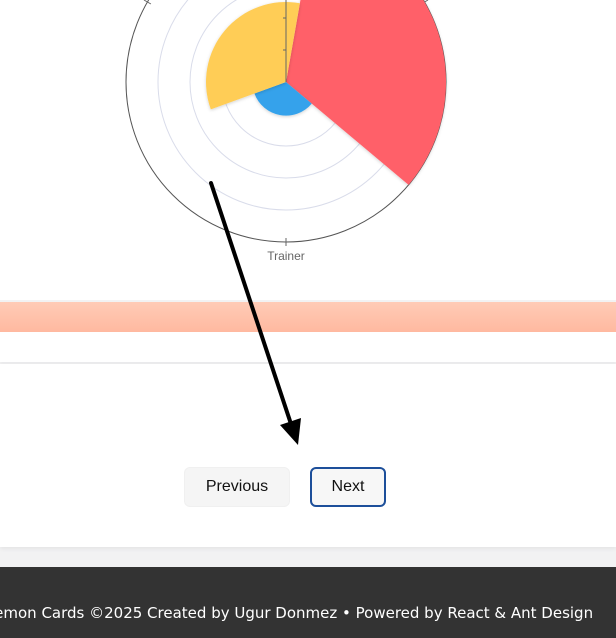 This screenshot has width=616, height=638. What do you see at coordinates (348, 487) in the screenshot?
I see `next-button: Next` at bounding box center [348, 487].